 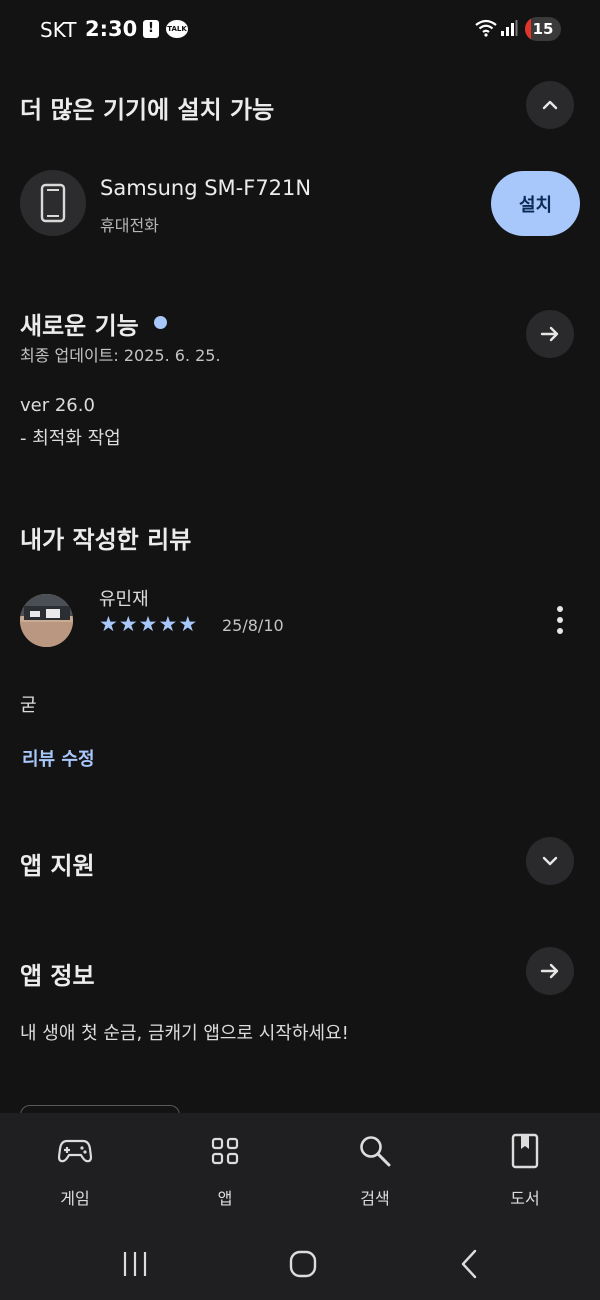 I want to click on book-icon, so click(x=525, y=1151).